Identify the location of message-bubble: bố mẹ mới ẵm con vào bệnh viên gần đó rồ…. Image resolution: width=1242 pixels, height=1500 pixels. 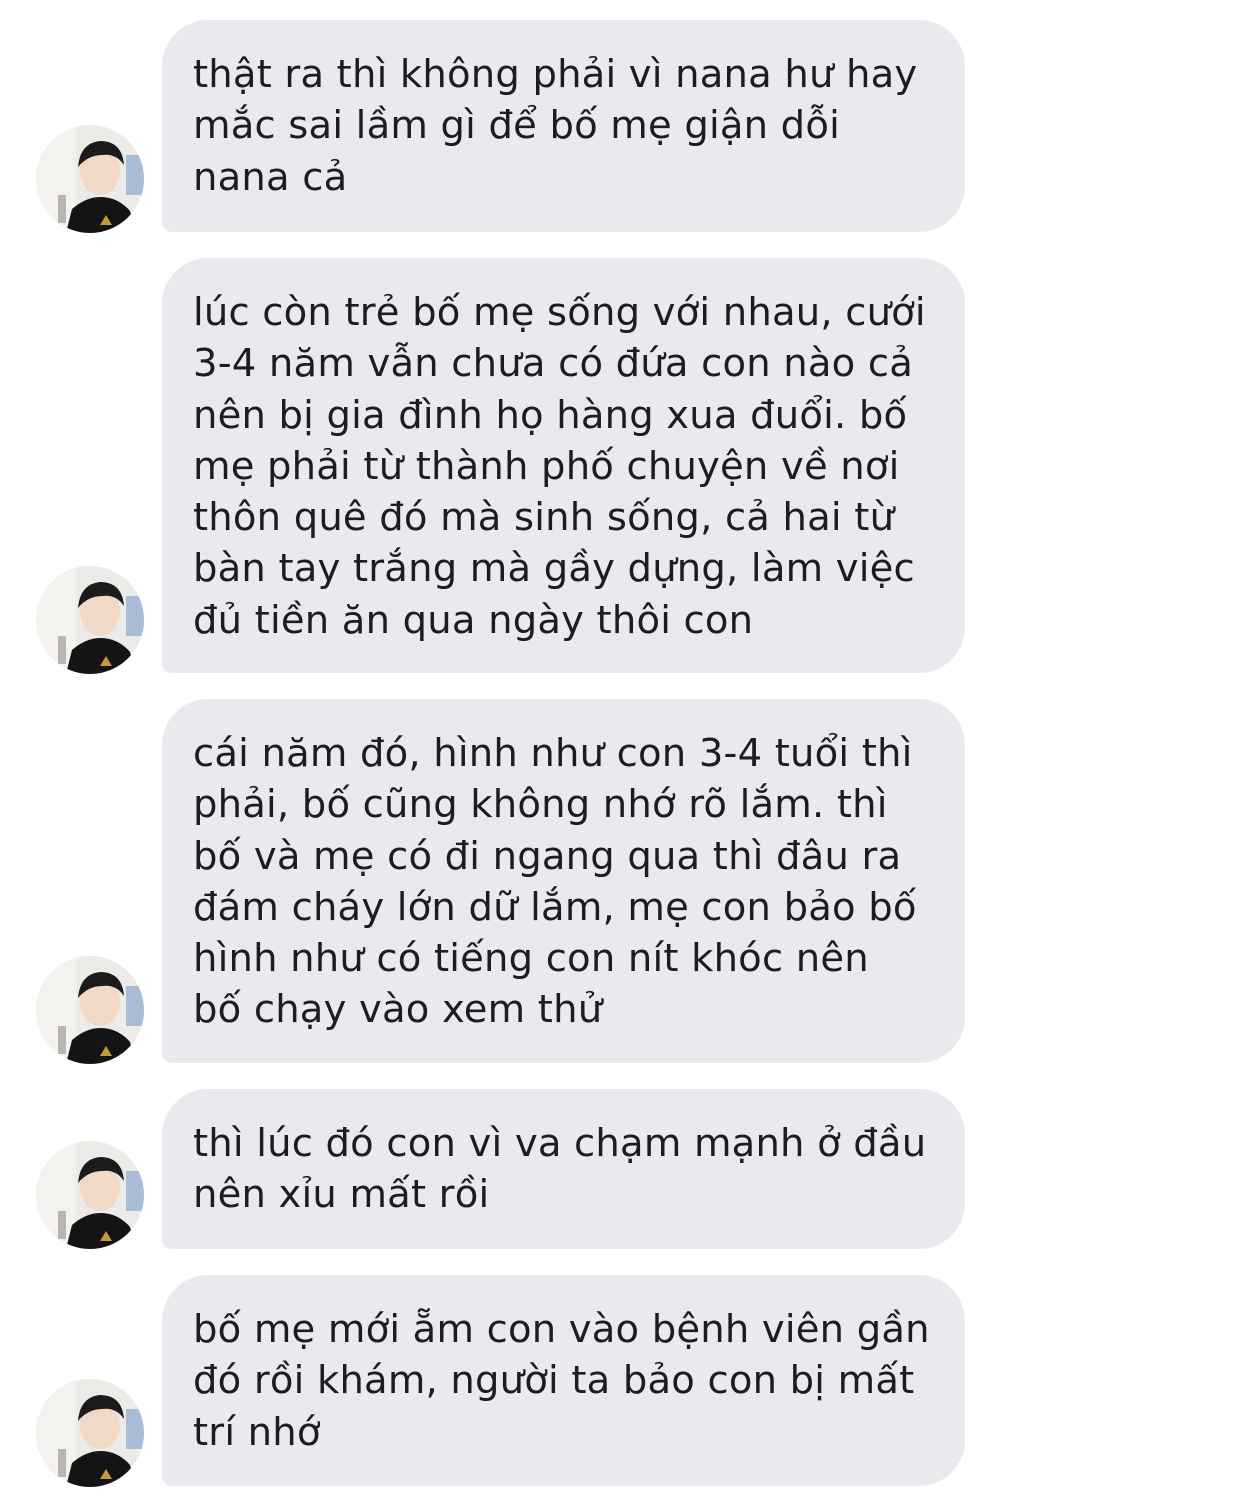
(563, 1380).